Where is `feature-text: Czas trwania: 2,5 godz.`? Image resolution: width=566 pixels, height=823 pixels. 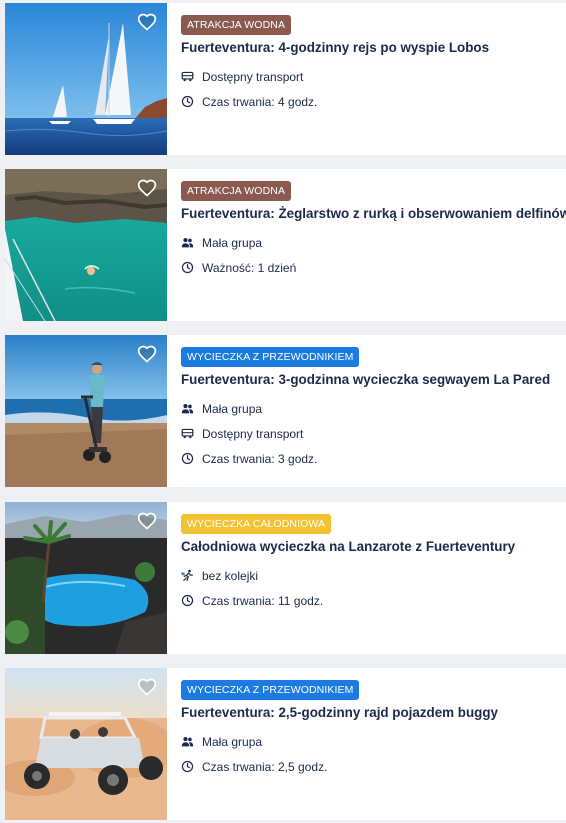 feature-text: Czas trwania: 2,5 godz. is located at coordinates (265, 766).